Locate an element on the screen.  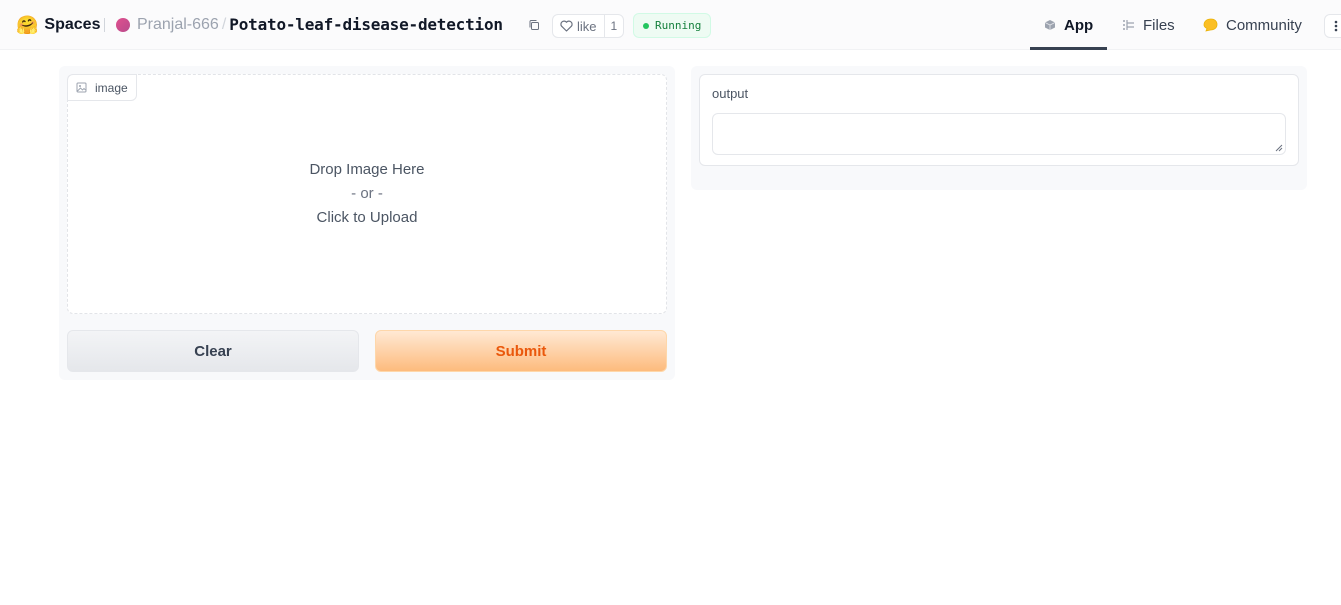
active-tab-indicator is located at coordinates (1068, 48).